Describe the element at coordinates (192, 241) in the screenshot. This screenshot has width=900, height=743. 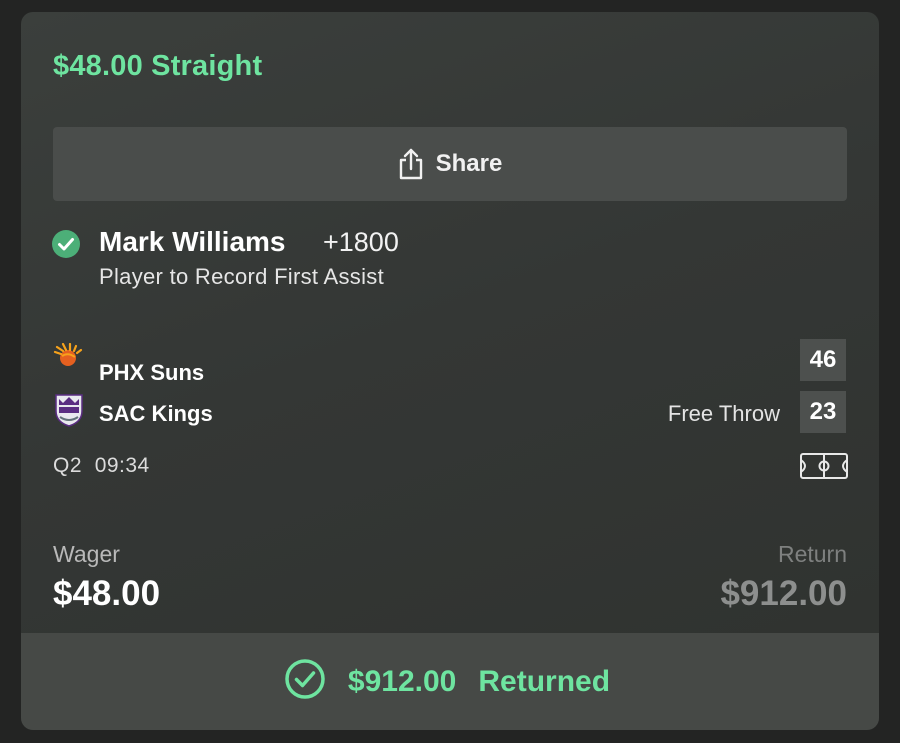
I see `player-name: Mark Williams` at that location.